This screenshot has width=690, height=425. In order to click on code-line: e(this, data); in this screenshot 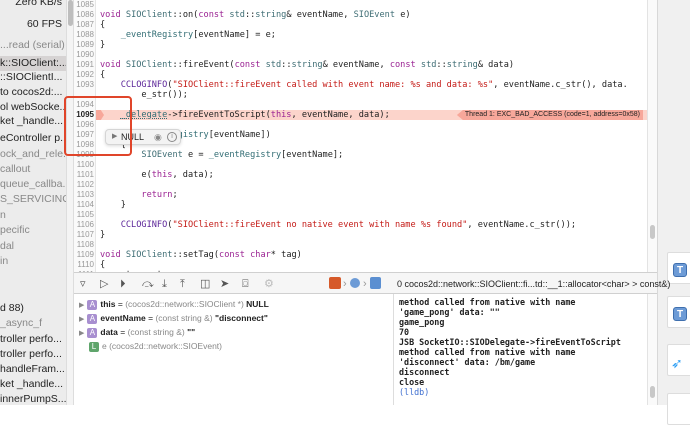, I will do `click(157, 175)`.